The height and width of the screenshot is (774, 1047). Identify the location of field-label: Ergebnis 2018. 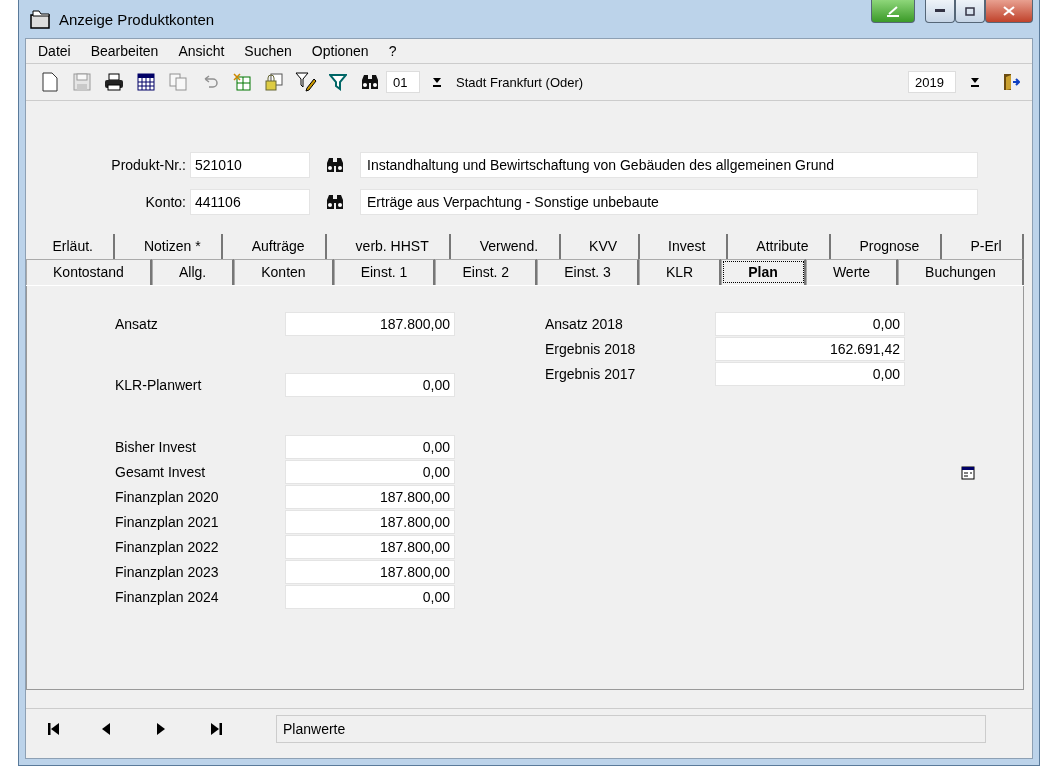
(591, 349).